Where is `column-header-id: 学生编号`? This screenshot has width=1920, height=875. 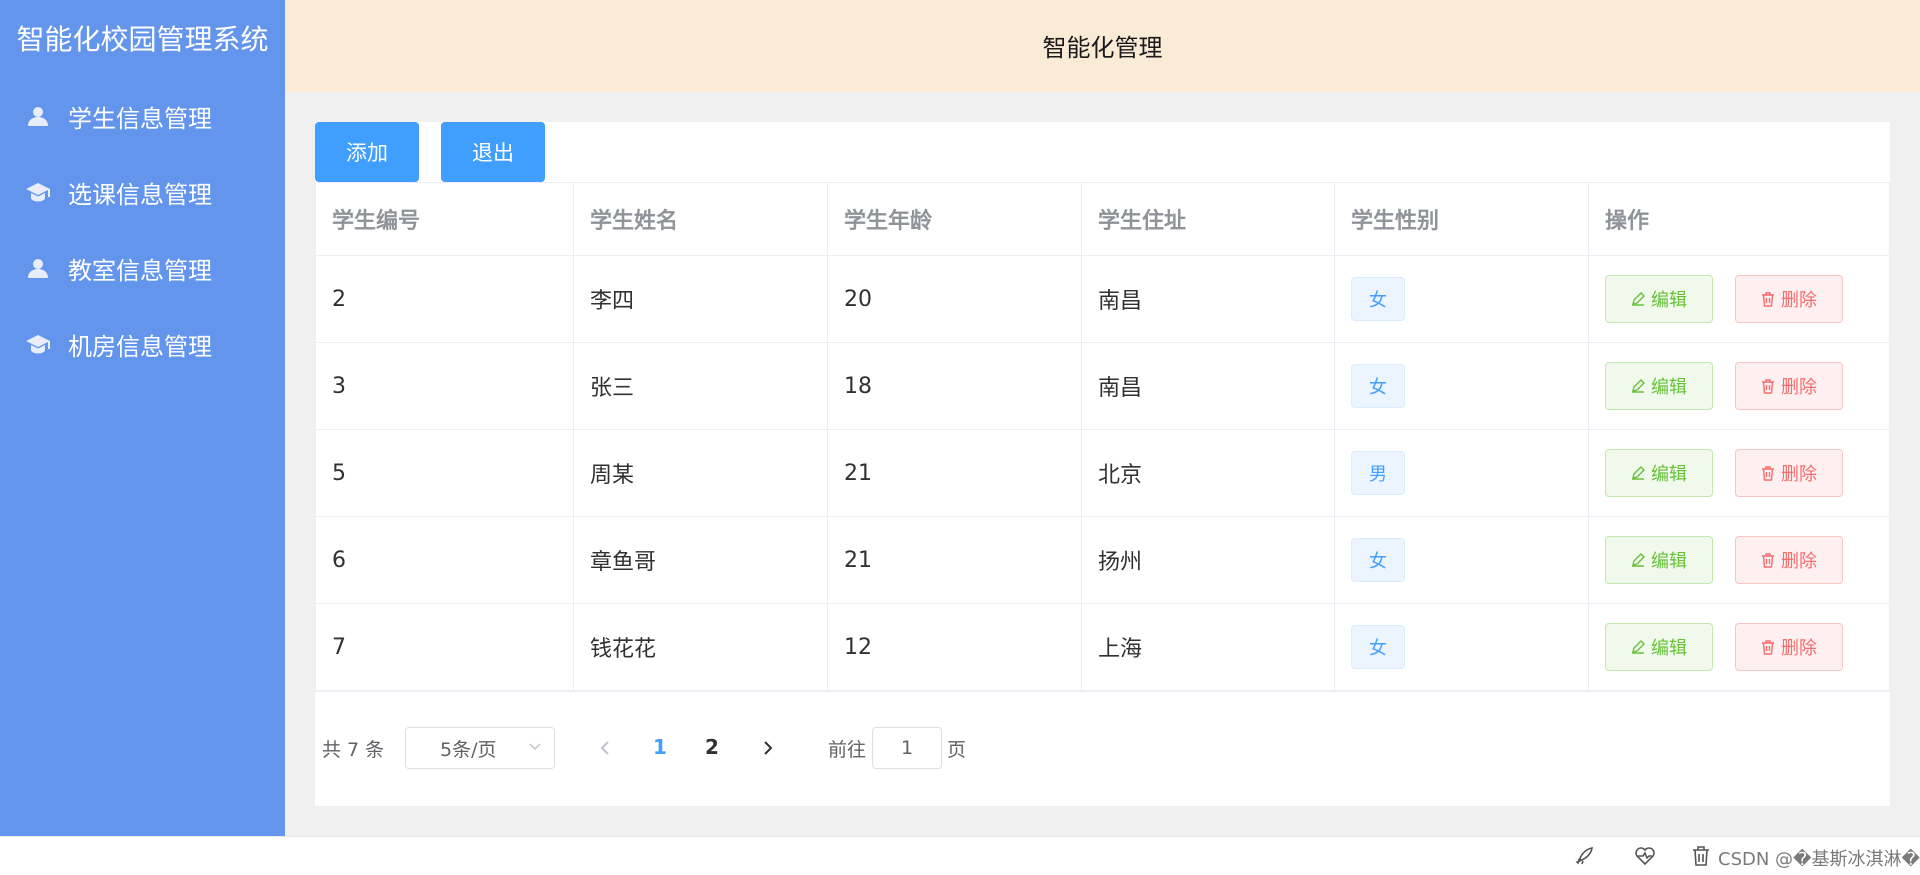 column-header-id: 学生编号 is located at coordinates (445, 219).